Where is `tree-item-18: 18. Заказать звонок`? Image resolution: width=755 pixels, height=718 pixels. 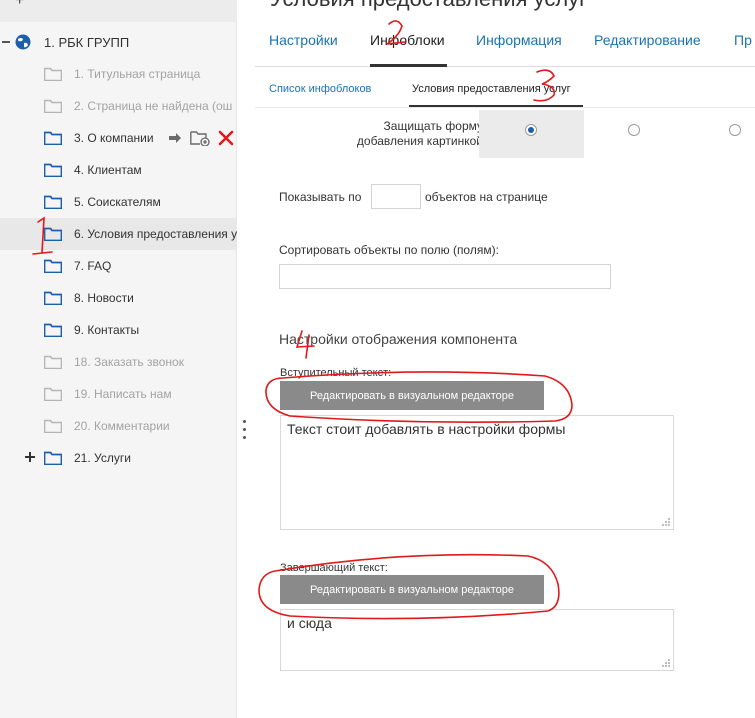 tree-item-18: 18. Заказать звонок is located at coordinates (118, 362).